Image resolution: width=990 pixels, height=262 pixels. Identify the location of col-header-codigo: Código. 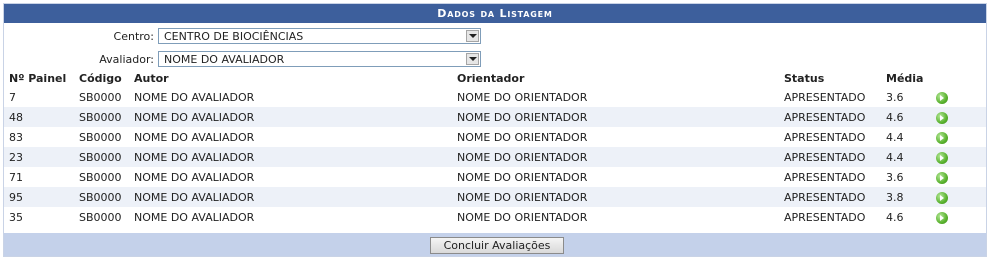
(100, 78).